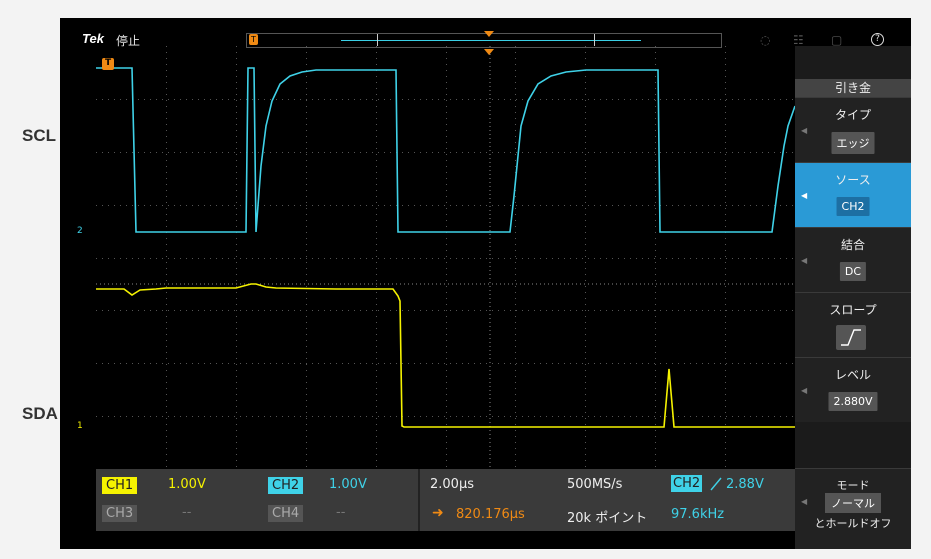 This screenshot has width=931, height=559. Describe the element at coordinates (595, 484) in the screenshot. I see `sample-rate-readout: 500MS/s` at that location.